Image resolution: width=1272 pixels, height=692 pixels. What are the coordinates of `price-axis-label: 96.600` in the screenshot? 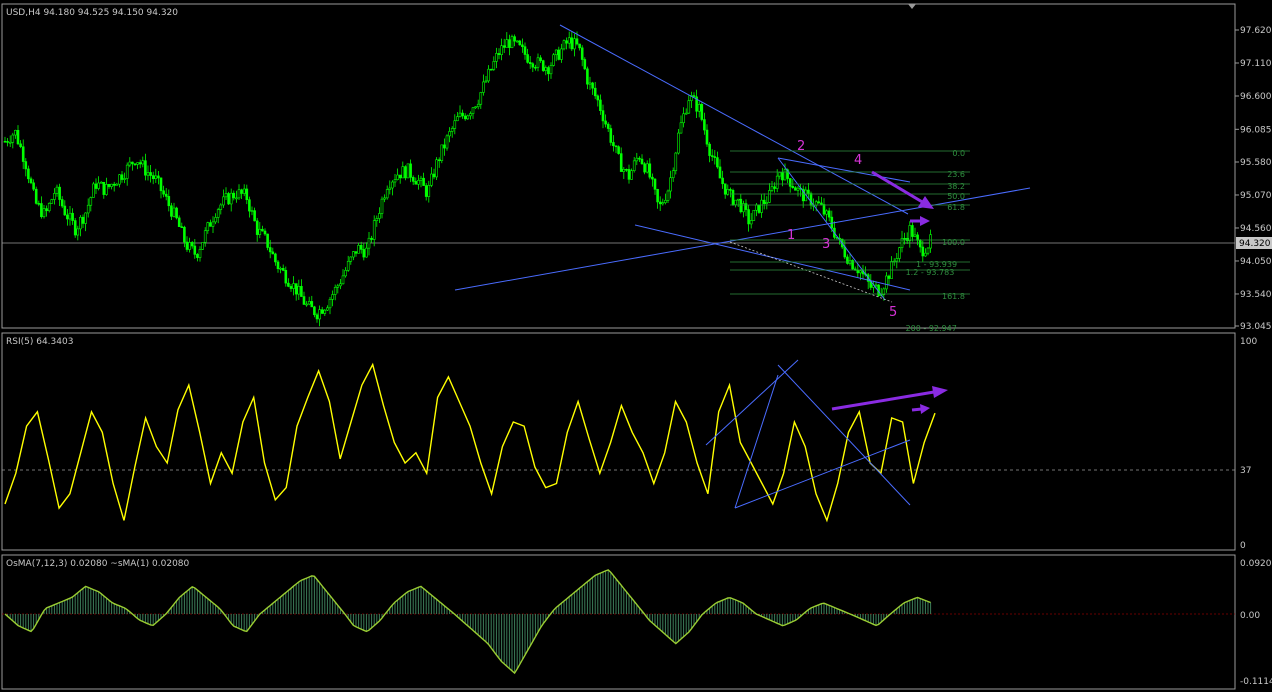 It's located at (1256, 97).